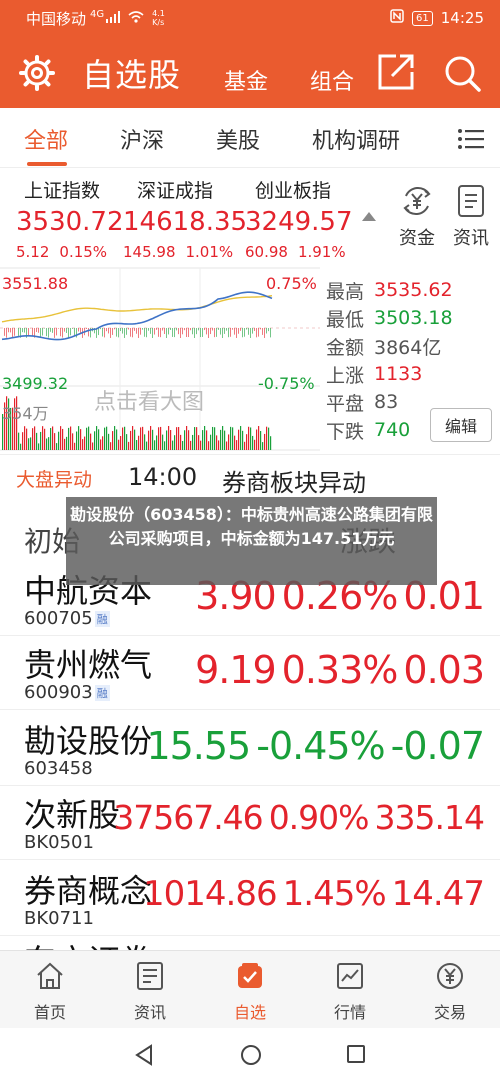  I want to click on stat-value: 3503.18, so click(413, 318).